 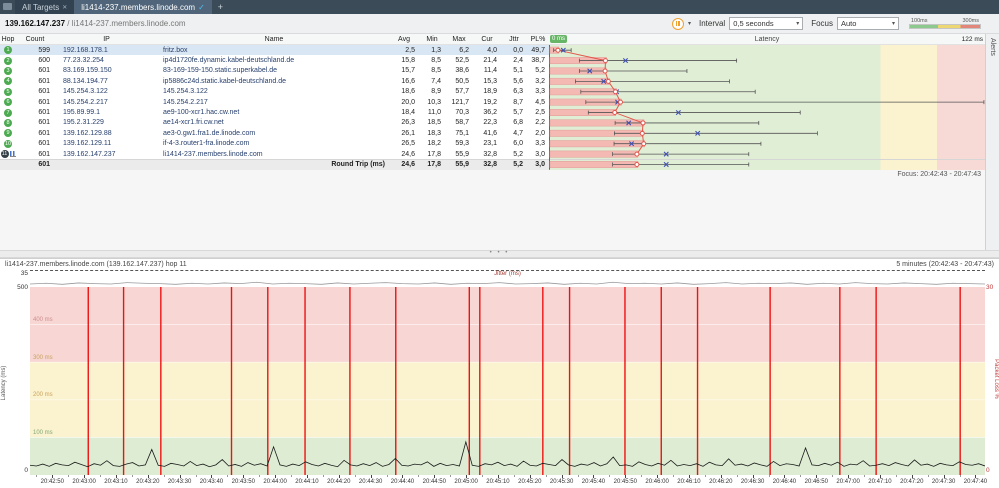 I want to click on alerts-tab: Alerts, so click(x=992, y=142).